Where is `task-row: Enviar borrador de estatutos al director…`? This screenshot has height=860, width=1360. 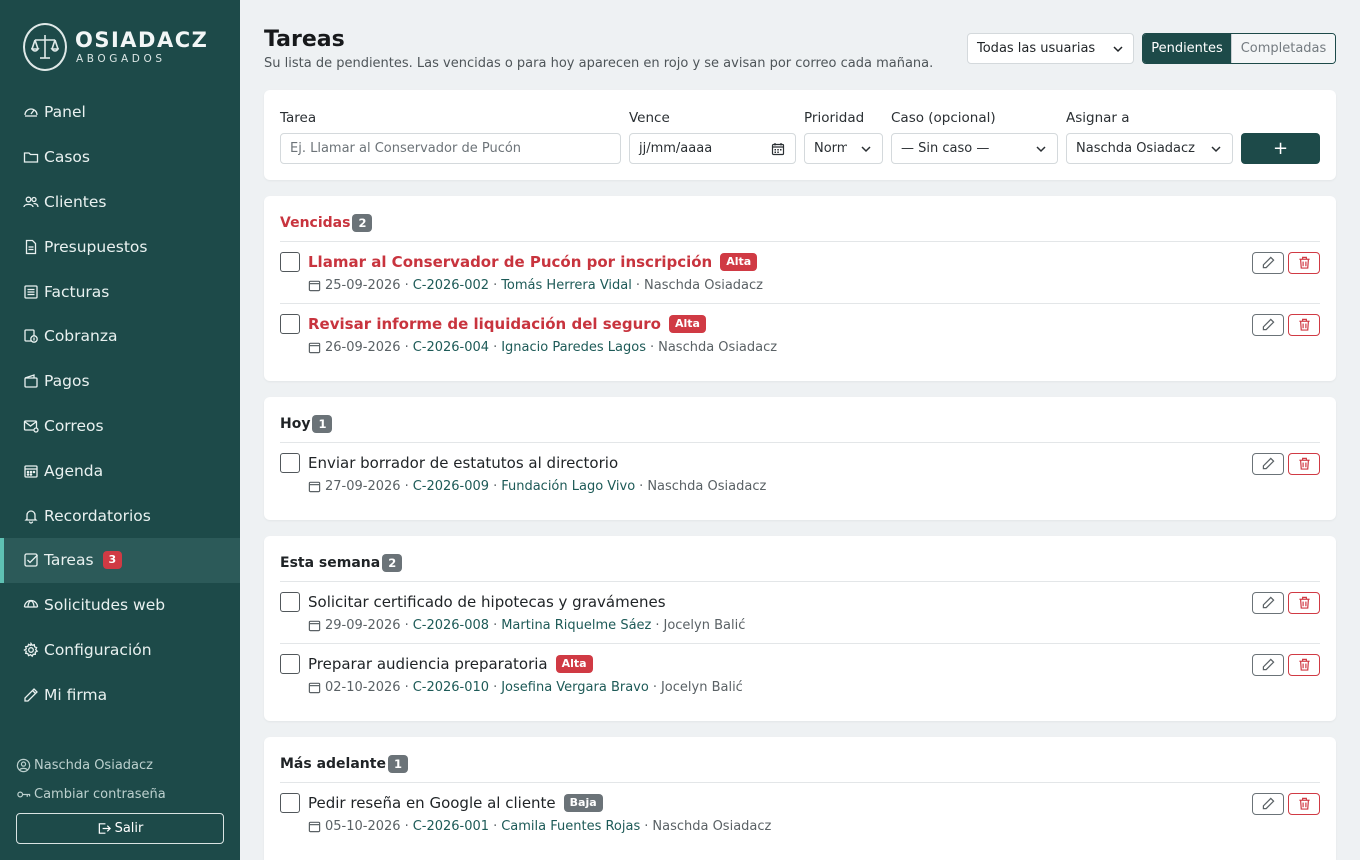
task-row: Enviar borrador de estatutos al director… is located at coordinates (800, 475).